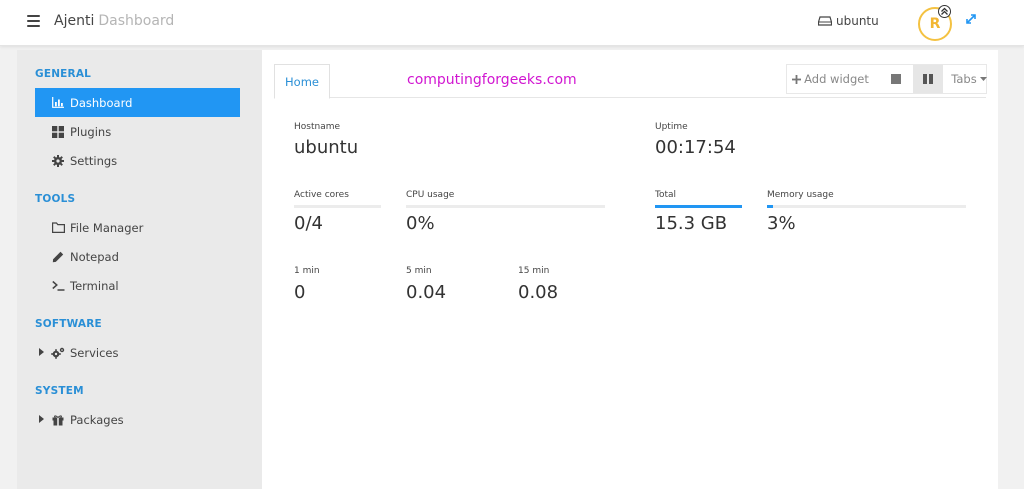 The height and width of the screenshot is (489, 1024). What do you see at coordinates (137, 256) in the screenshot?
I see `sidebar-item-notepad: Notepad` at bounding box center [137, 256].